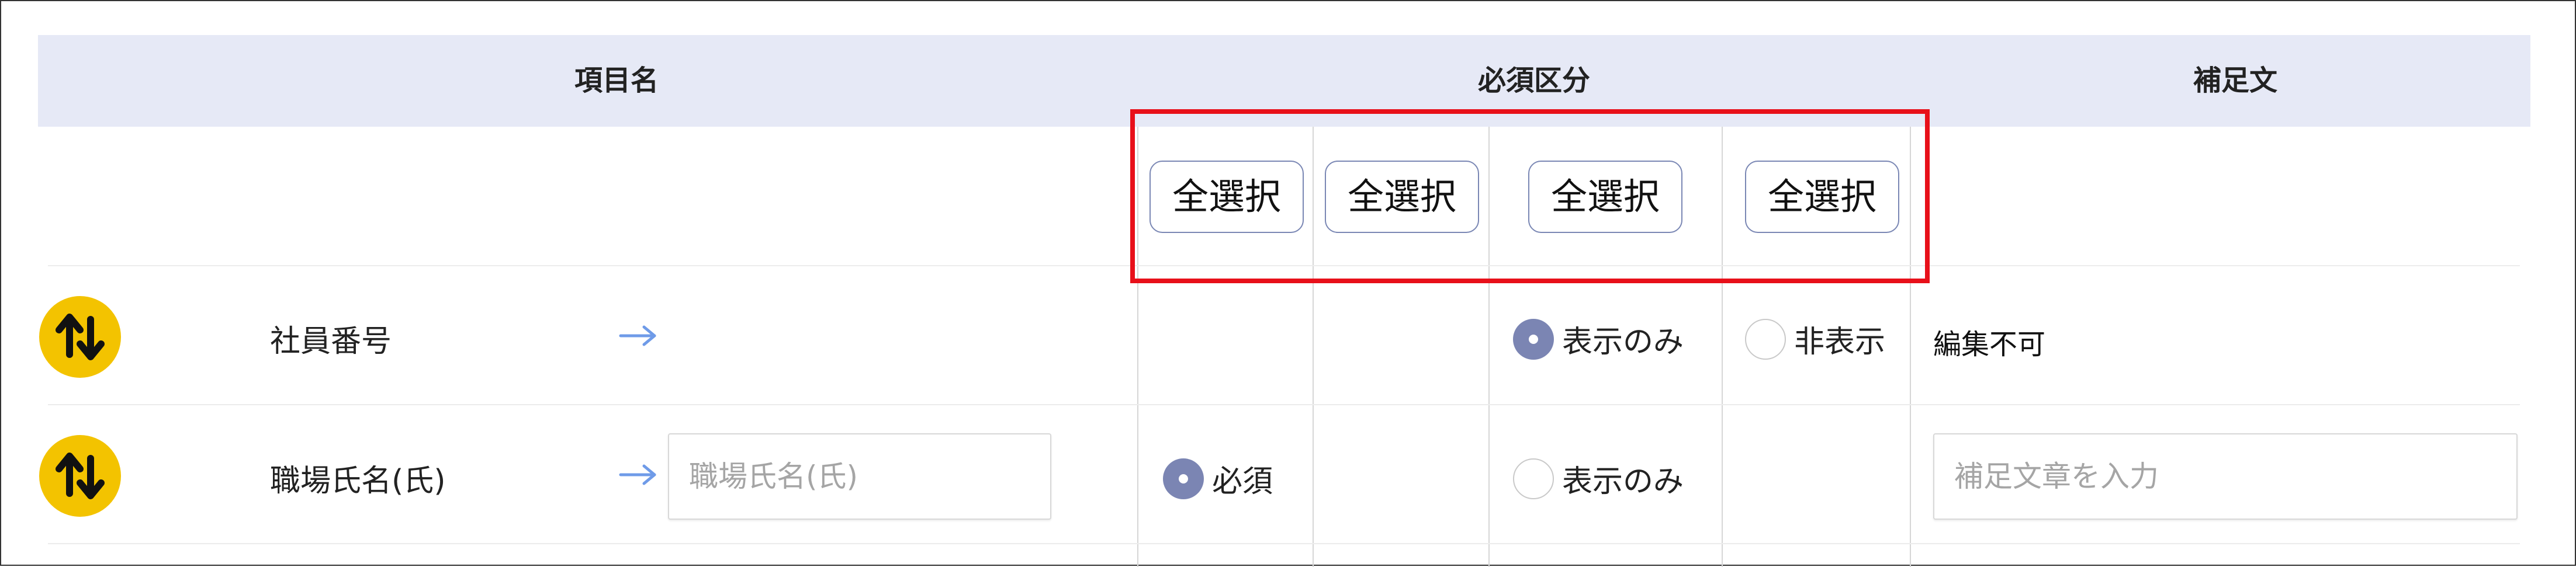 The width and height of the screenshot is (2576, 567). Describe the element at coordinates (1402, 197) in the screenshot. I see `select-all-button-2: 全選択` at that location.